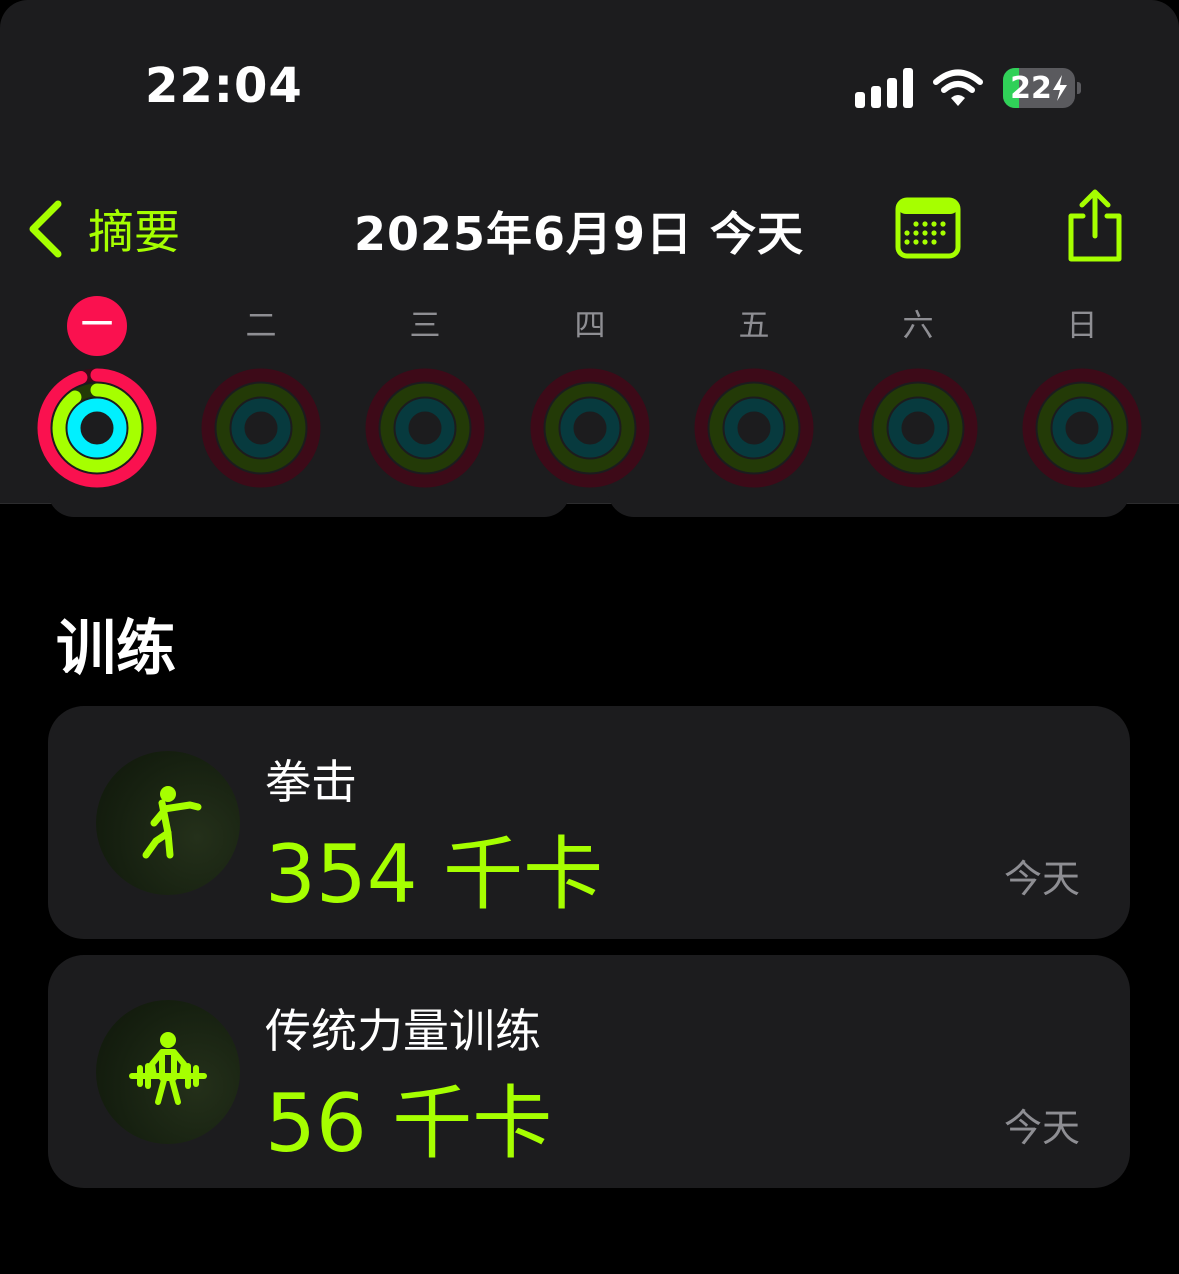  I want to click on workout-name: 拳击, so click(311, 782).